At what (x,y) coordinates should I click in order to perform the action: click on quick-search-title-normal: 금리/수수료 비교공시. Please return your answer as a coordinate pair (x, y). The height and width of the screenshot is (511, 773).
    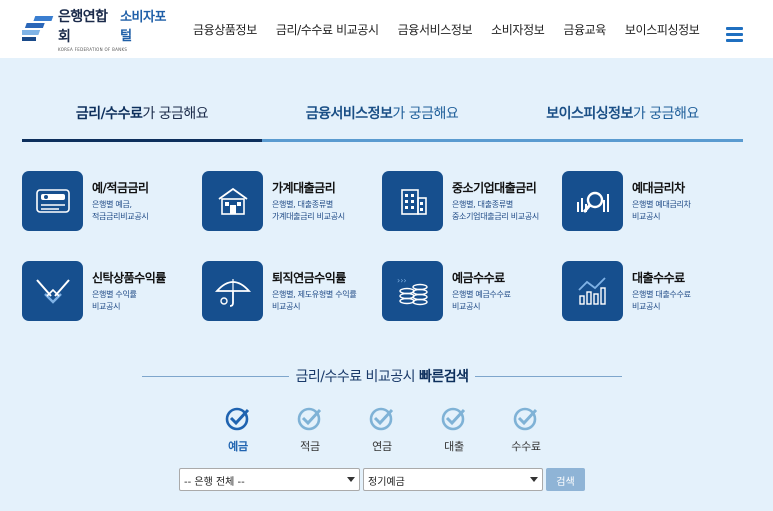
    Looking at the image, I should click on (357, 377).